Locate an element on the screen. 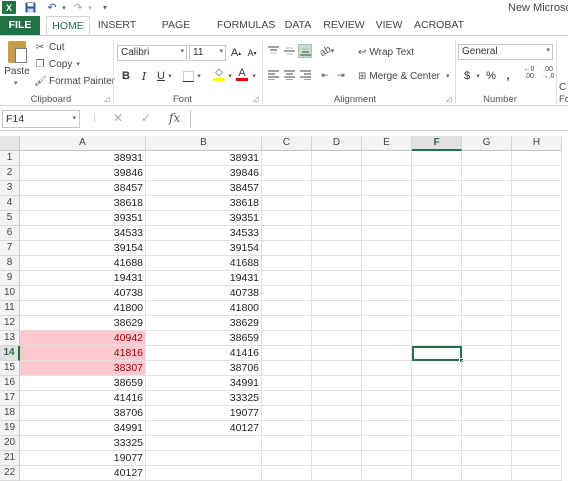  cell-e21 is located at coordinates (387, 458).